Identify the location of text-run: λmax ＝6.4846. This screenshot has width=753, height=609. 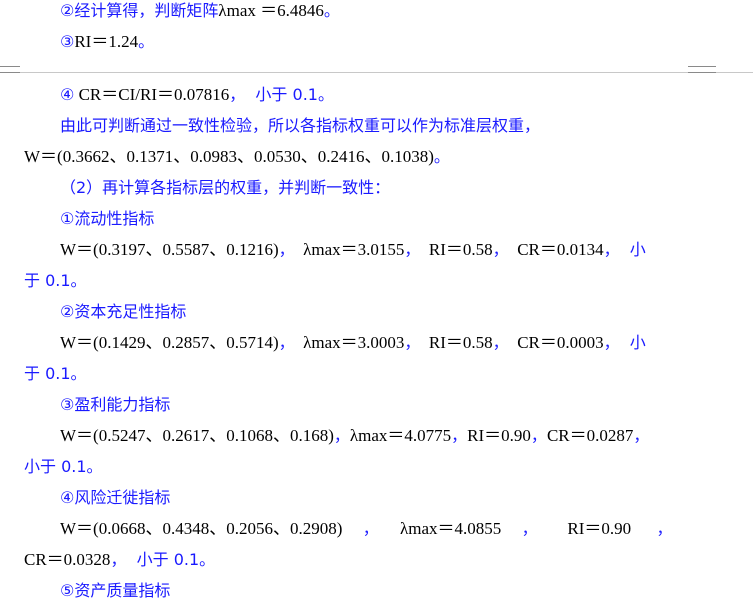
(271, 10).